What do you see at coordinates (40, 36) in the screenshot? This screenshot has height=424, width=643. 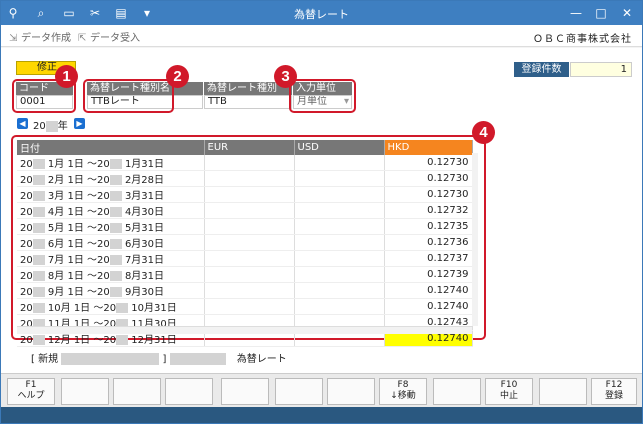 I see `create-data-button: ⇲ データ作成` at bounding box center [40, 36].